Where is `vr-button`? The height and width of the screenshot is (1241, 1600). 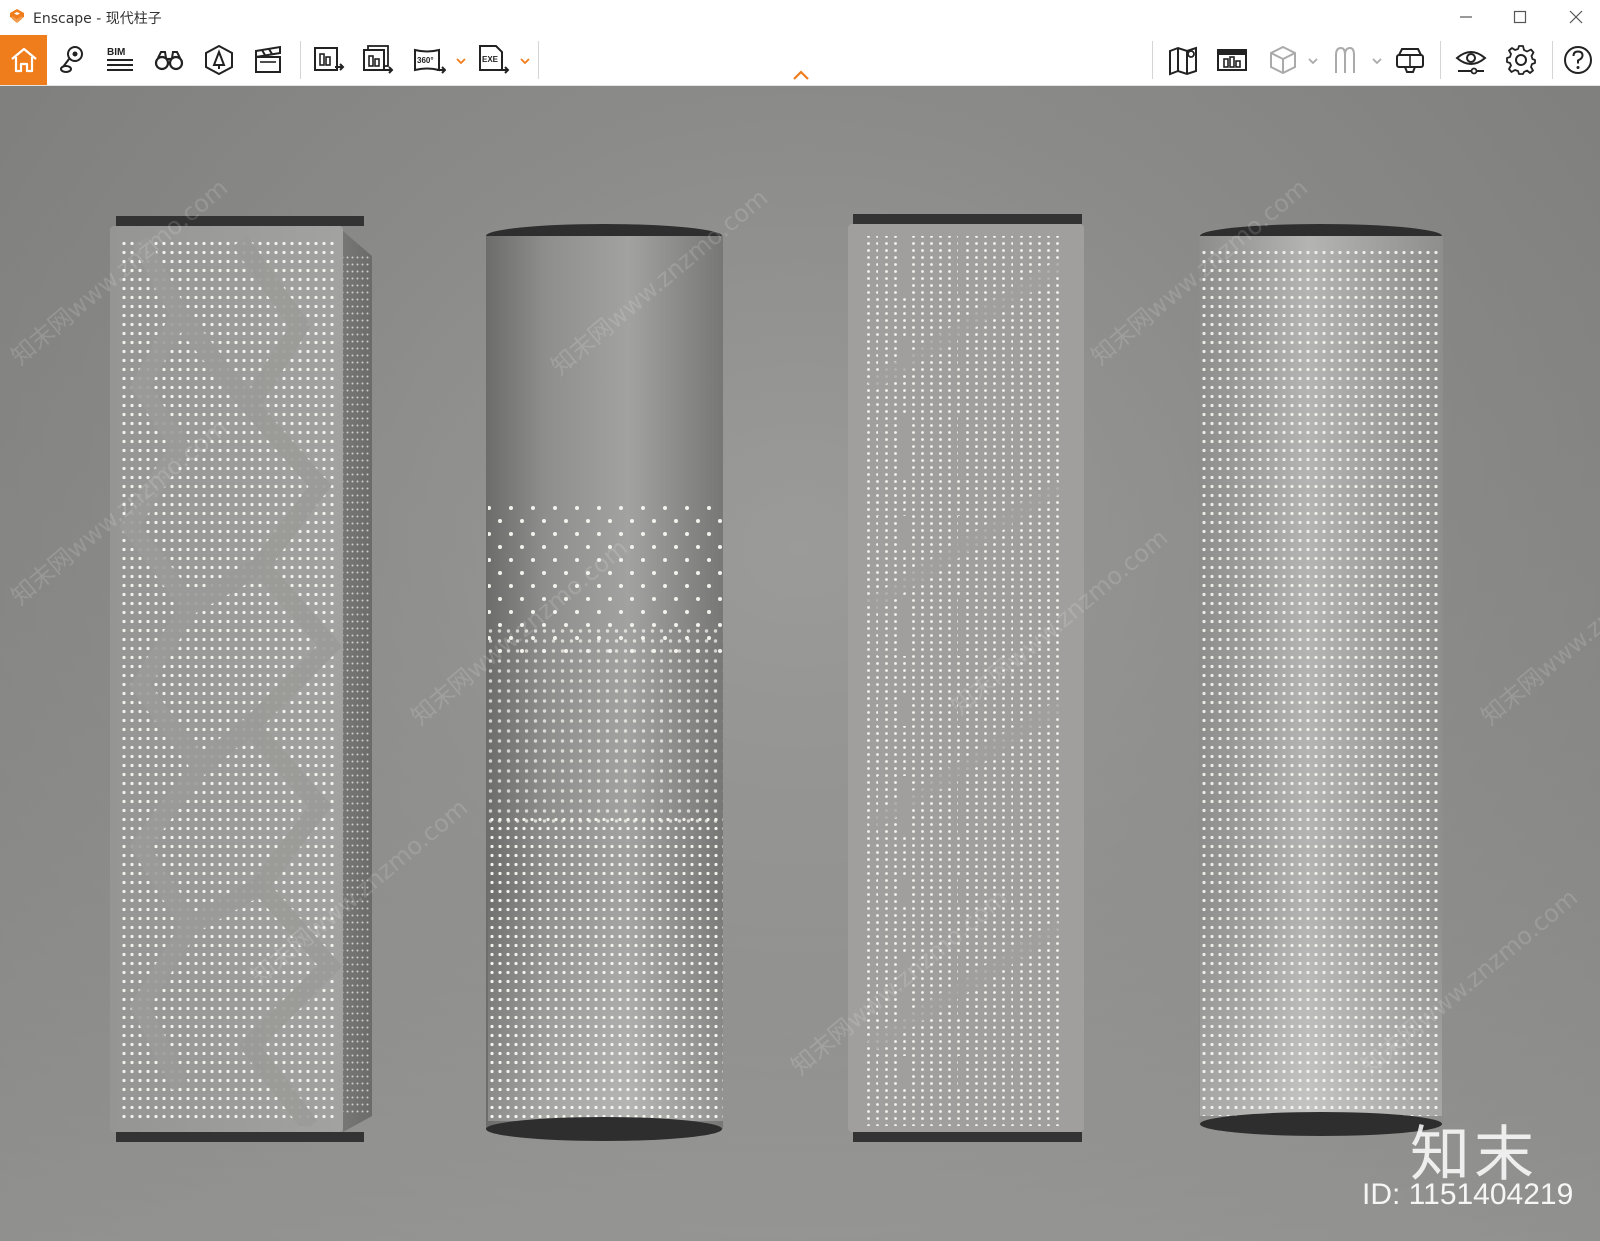 vr-button is located at coordinates (1410, 60).